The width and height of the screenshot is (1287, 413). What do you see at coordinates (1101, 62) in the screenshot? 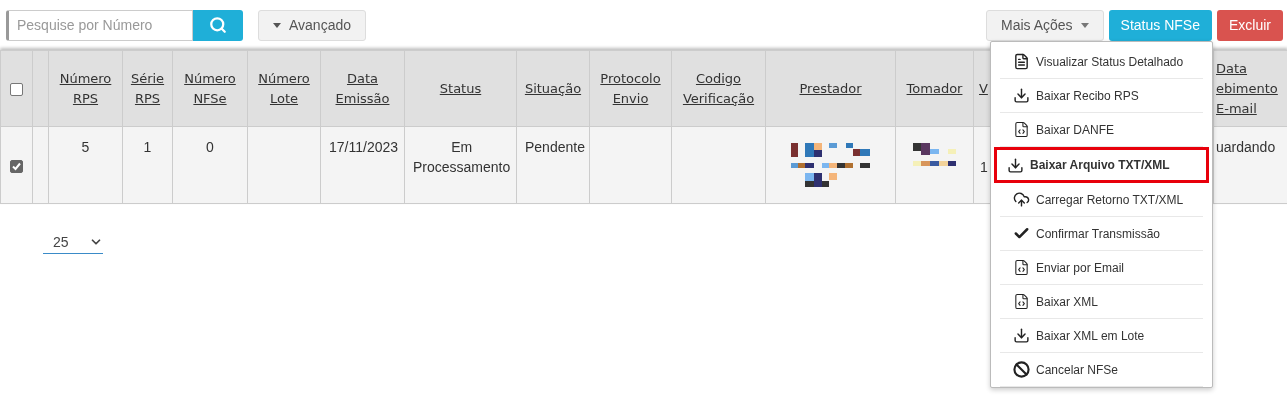
I see `menu-item: Visualizar Status Detalhado` at bounding box center [1101, 62].